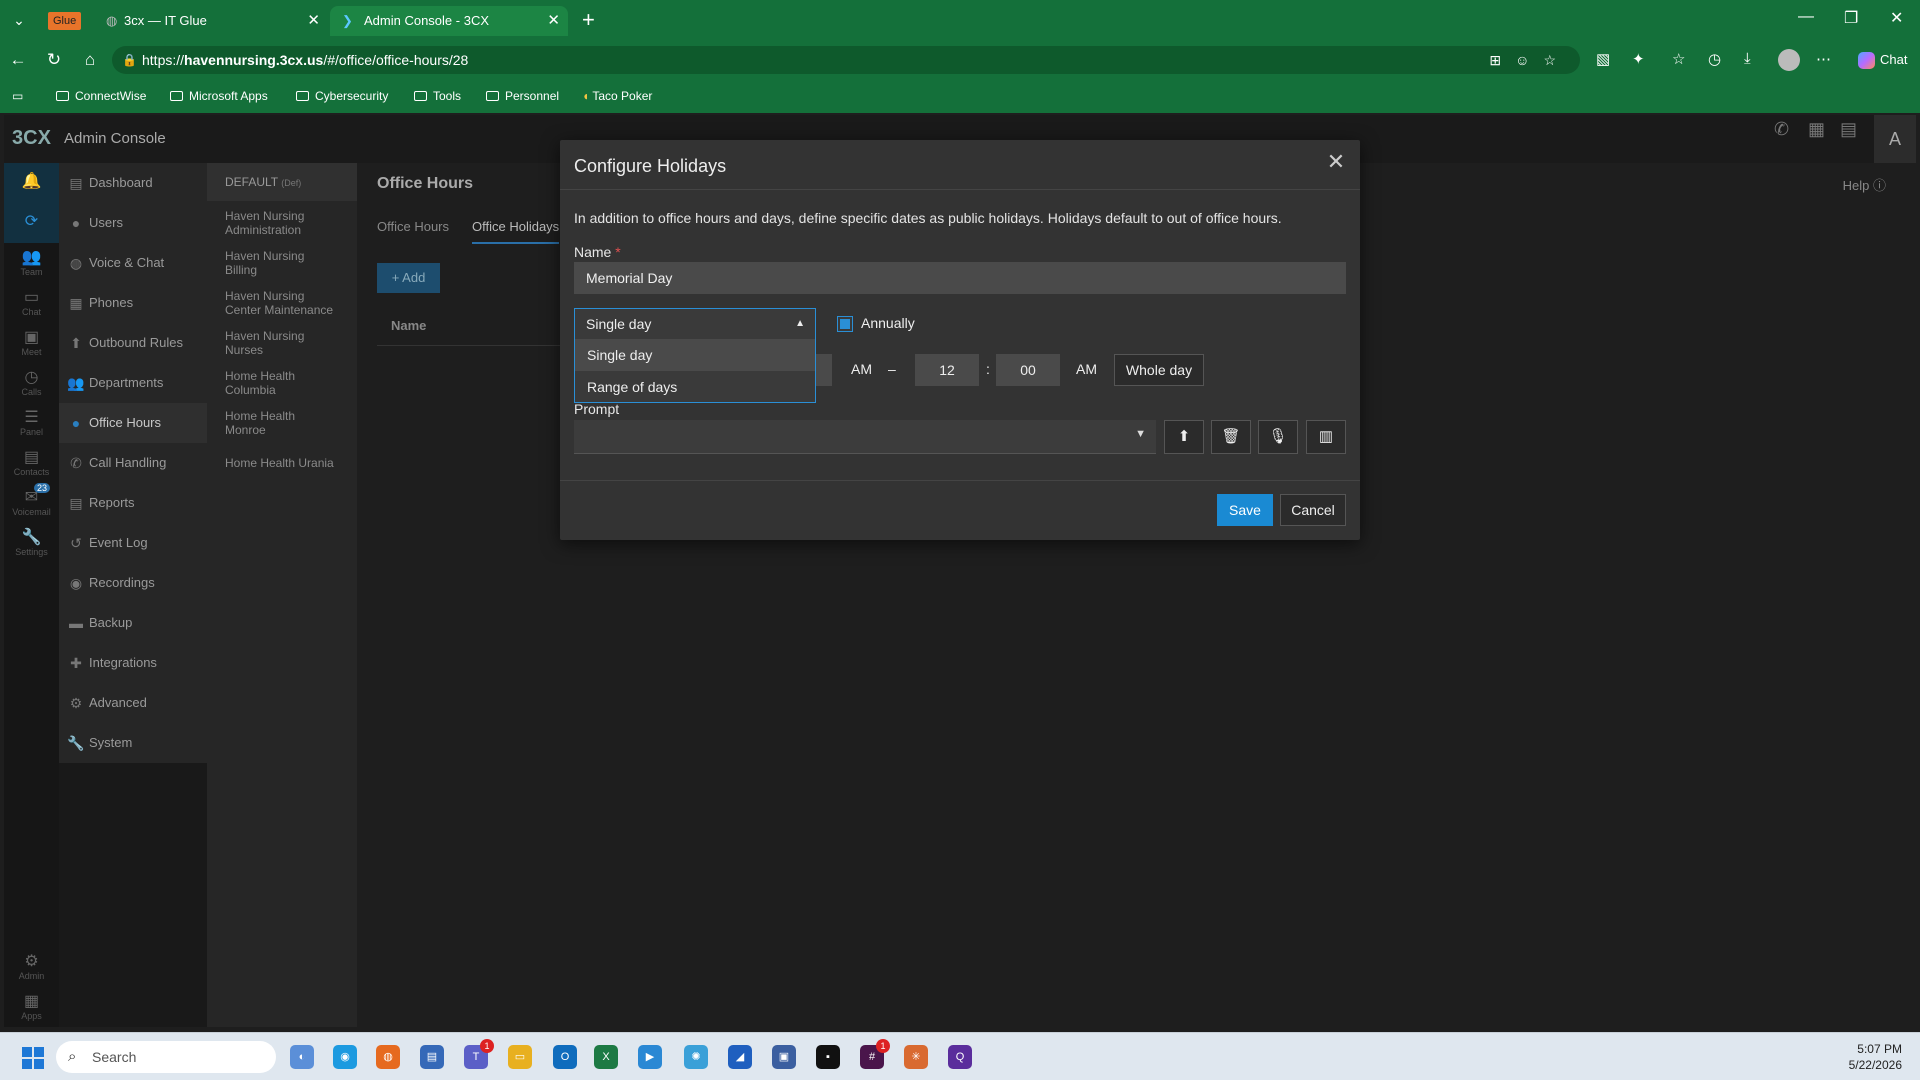 This screenshot has width=1920, height=1080. I want to click on bookmark-folder: Tools, so click(437, 96).